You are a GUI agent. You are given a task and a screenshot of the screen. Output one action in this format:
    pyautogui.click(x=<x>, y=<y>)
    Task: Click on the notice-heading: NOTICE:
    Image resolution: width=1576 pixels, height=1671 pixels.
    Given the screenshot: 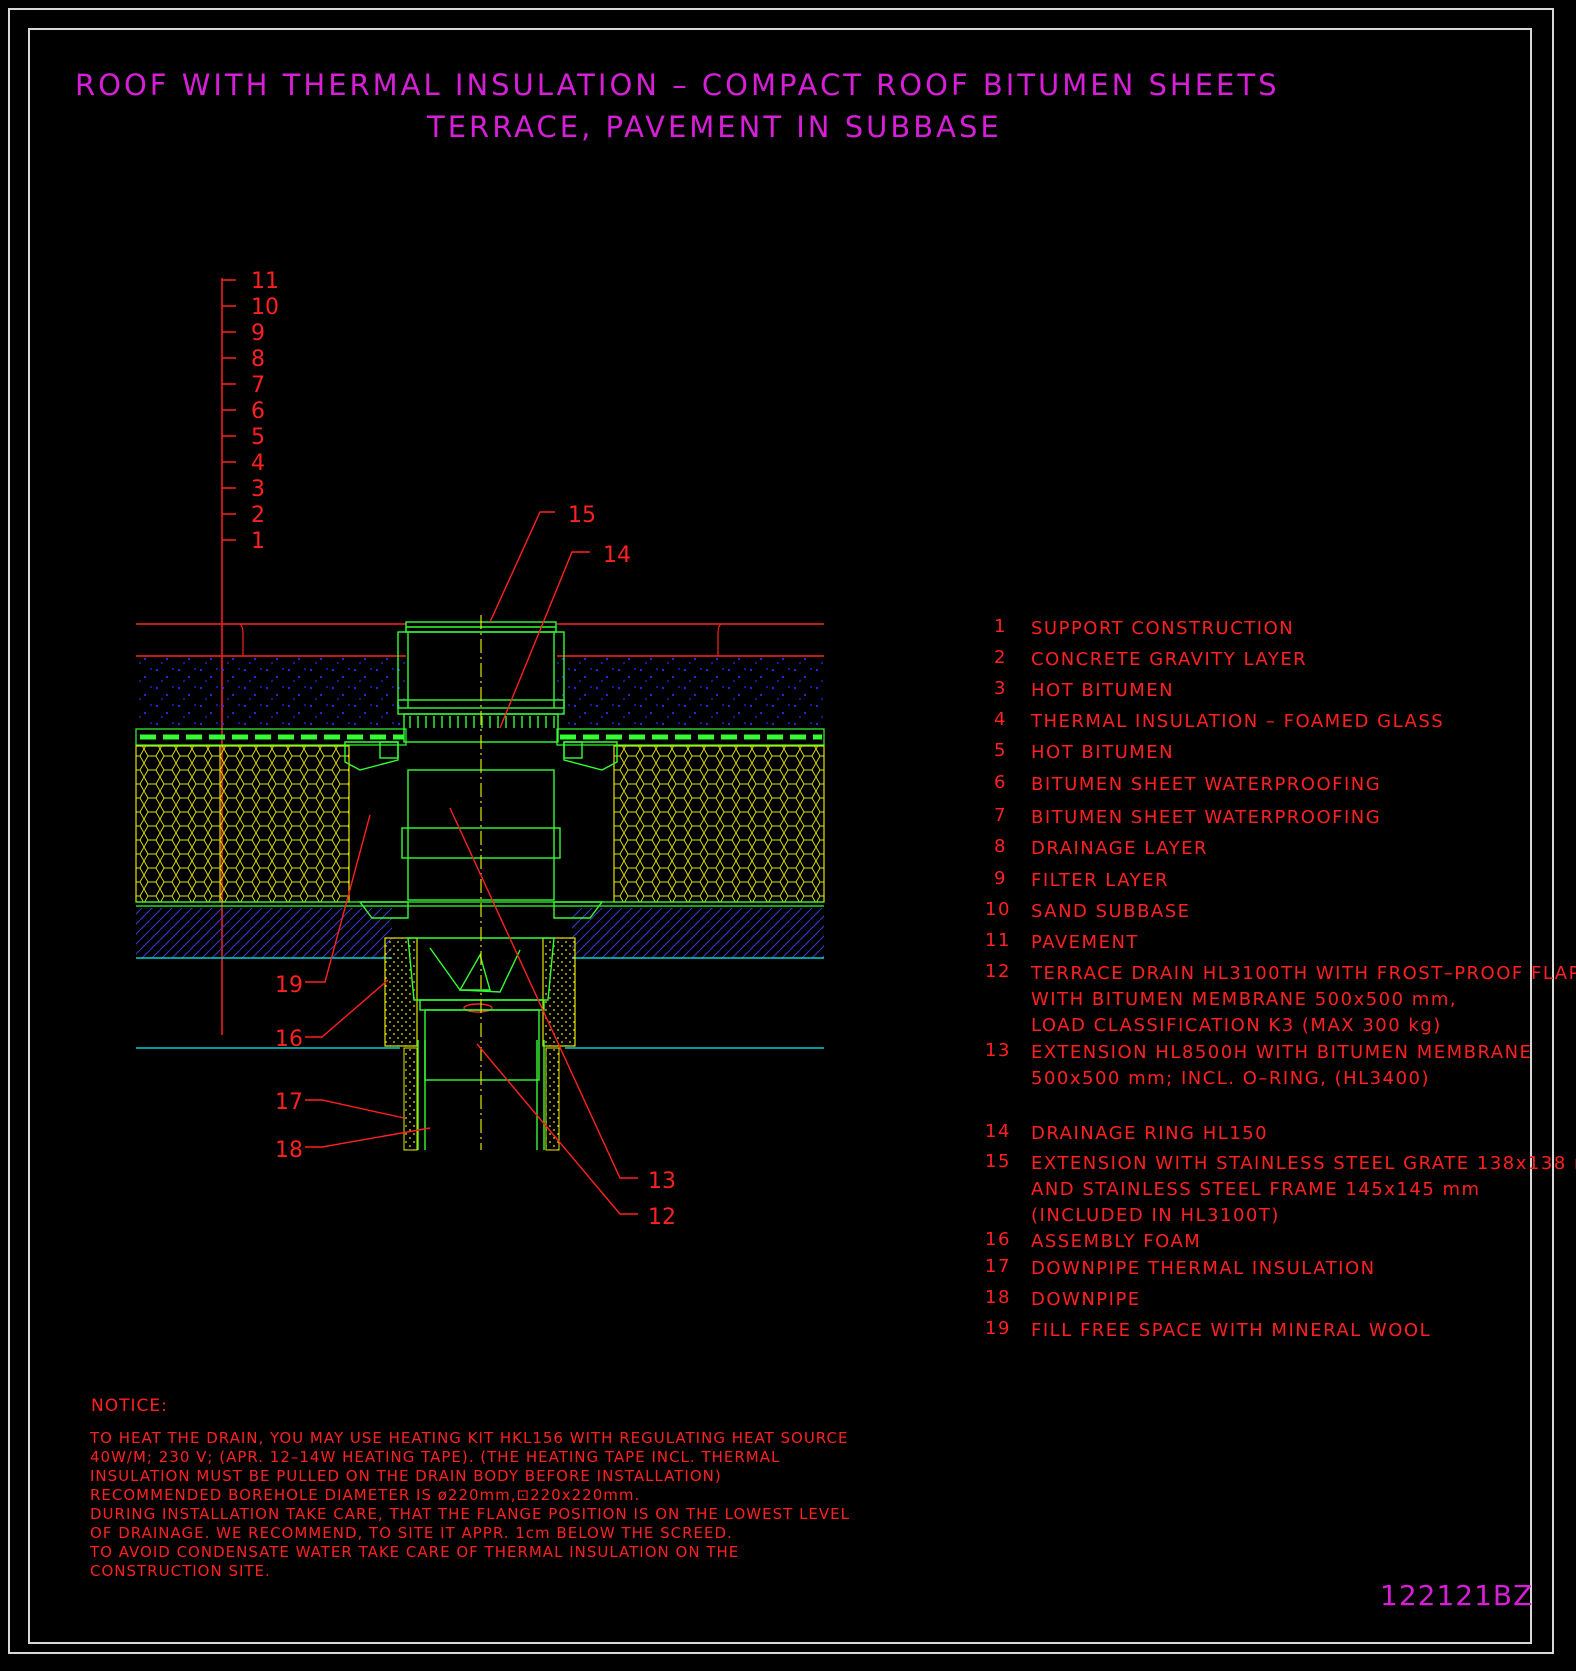 What is the action you would take?
    pyautogui.click(x=129, y=1406)
    